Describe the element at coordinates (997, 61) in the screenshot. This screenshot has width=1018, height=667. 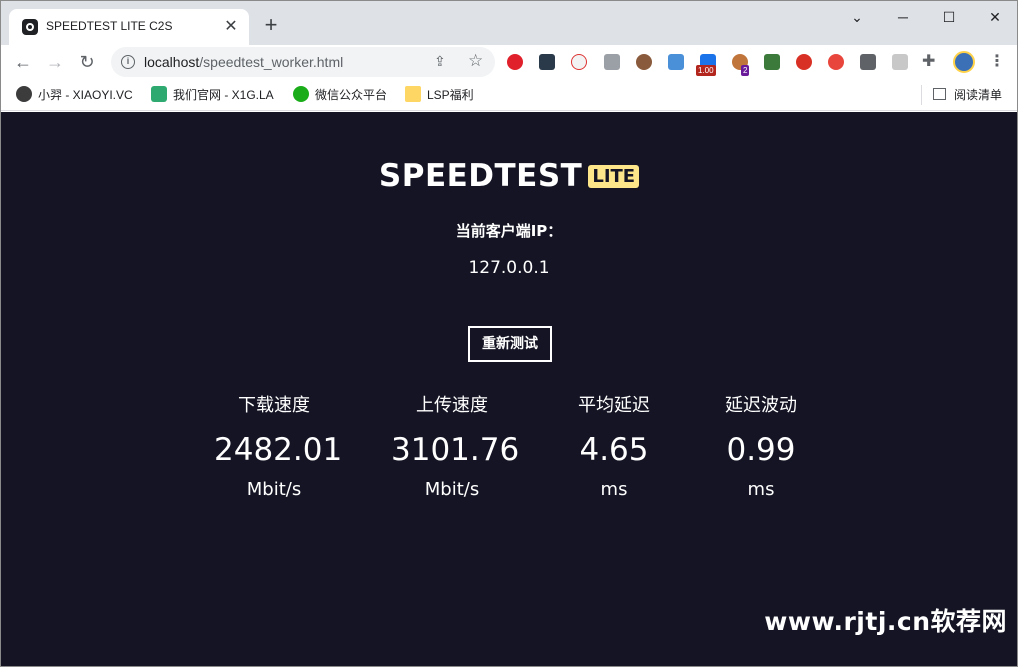
I see `more-menu-icon: ⋮` at that location.